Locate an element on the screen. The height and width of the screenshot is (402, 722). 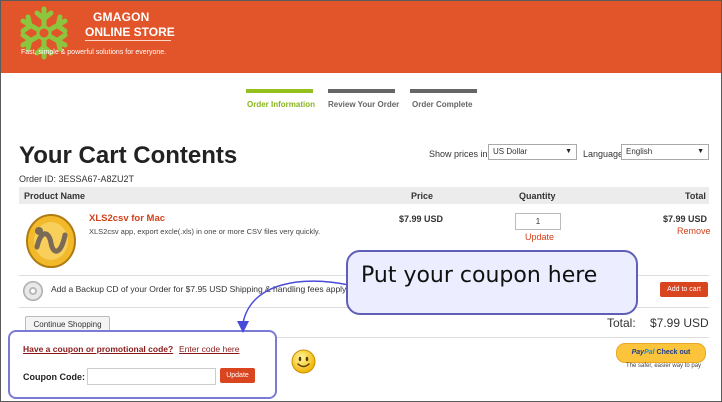
language-label: Language is located at coordinates (603, 154).